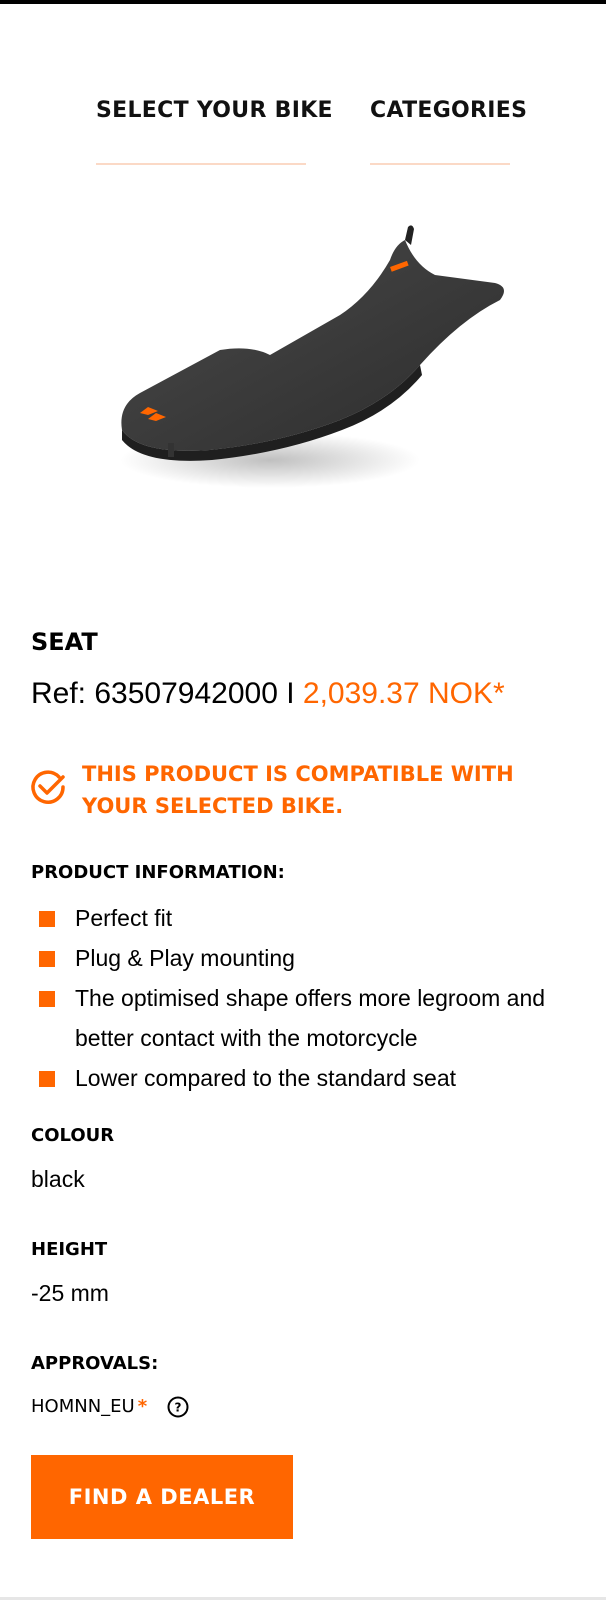  I want to click on feature-item: Perfect fit, so click(303, 918).